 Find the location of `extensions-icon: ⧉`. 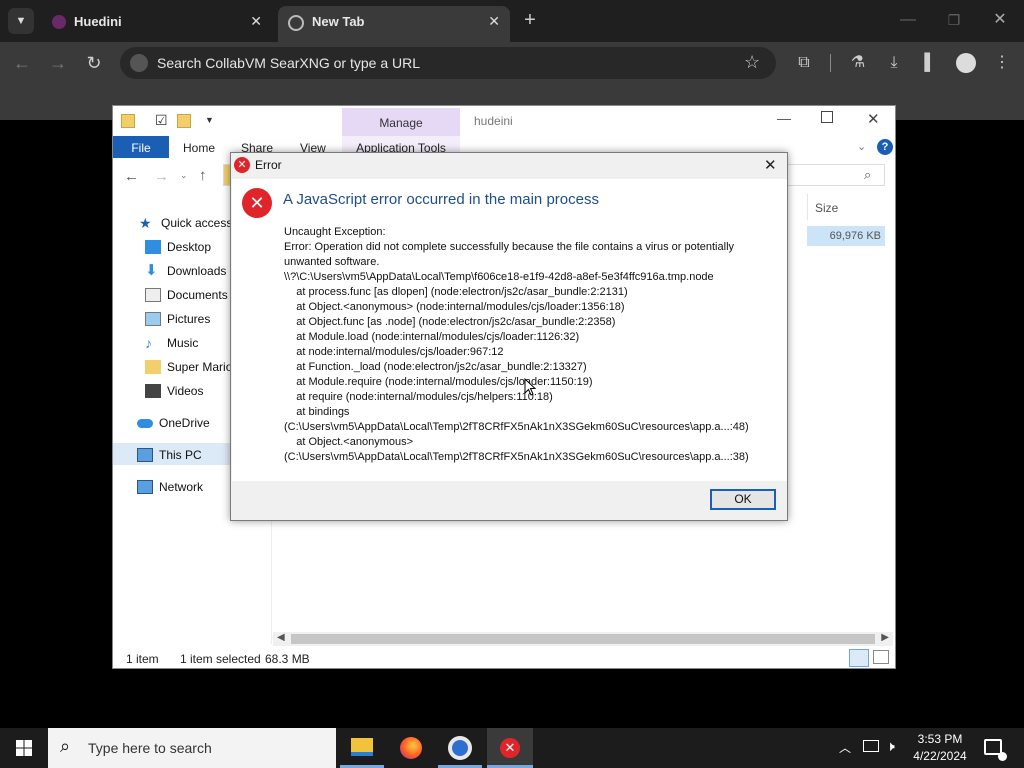

extensions-icon: ⧉ is located at coordinates (804, 63).